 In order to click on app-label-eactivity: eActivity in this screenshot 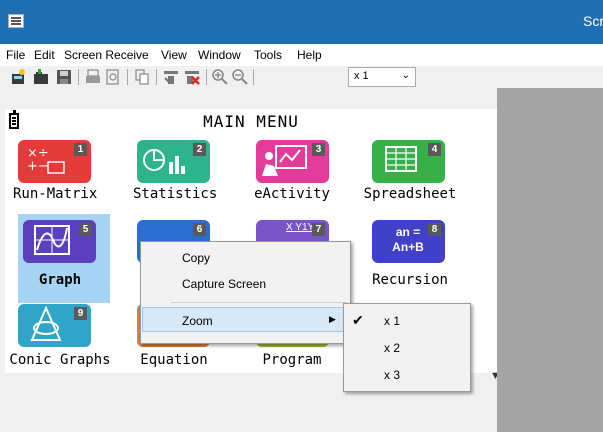, I will do `click(292, 194)`.